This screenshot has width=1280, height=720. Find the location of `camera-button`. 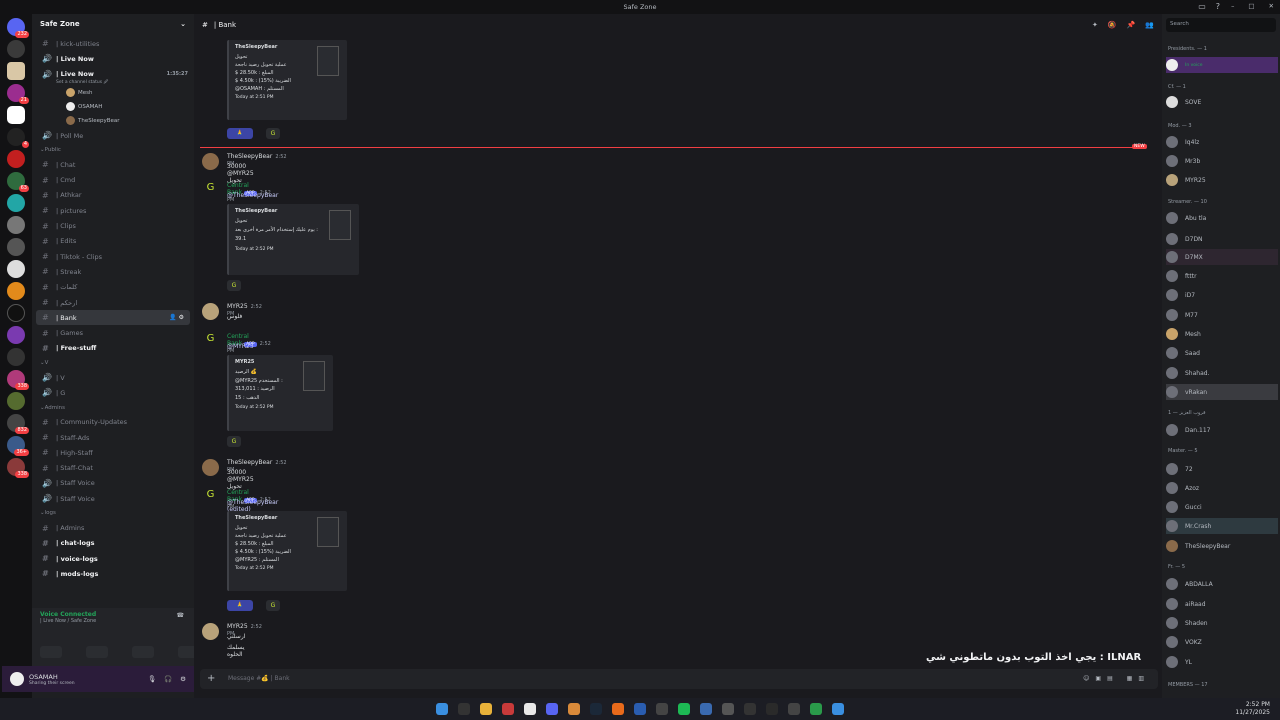

camera-button is located at coordinates (51, 652).